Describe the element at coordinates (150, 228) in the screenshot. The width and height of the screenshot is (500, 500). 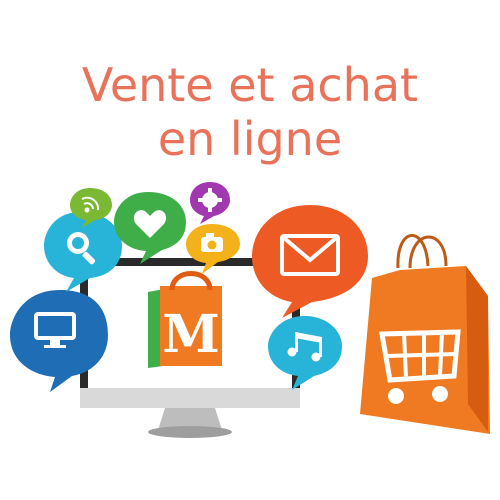
I see `heart-bubble` at that location.